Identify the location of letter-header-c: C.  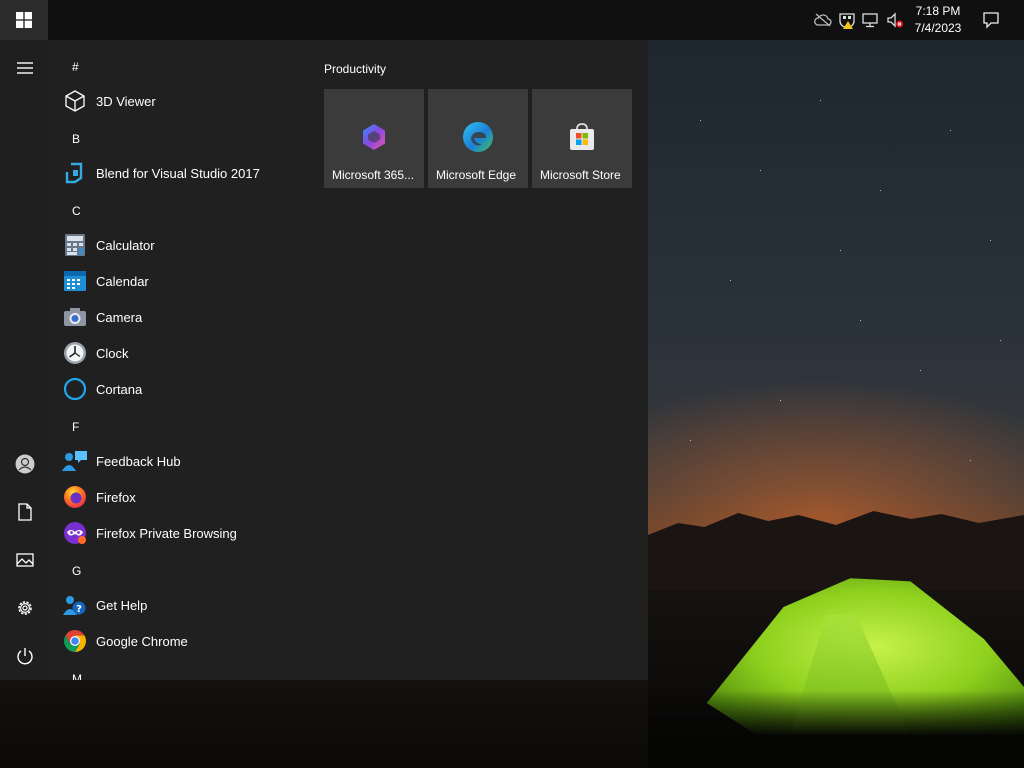
(76, 211).